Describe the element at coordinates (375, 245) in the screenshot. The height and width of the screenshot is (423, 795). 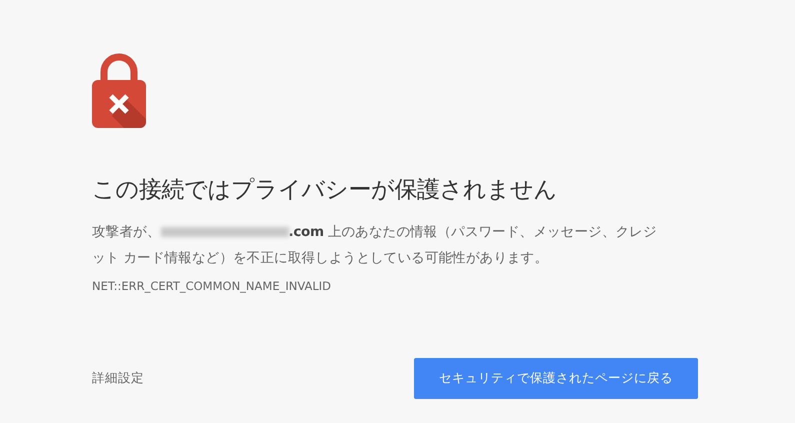
I see `warning-message: 攻撃者が、 .com 上のあなたの情報（パスワード、メッセージ、クレジット カード情報など）を不正に取得しようとしている可能性があります。` at that location.